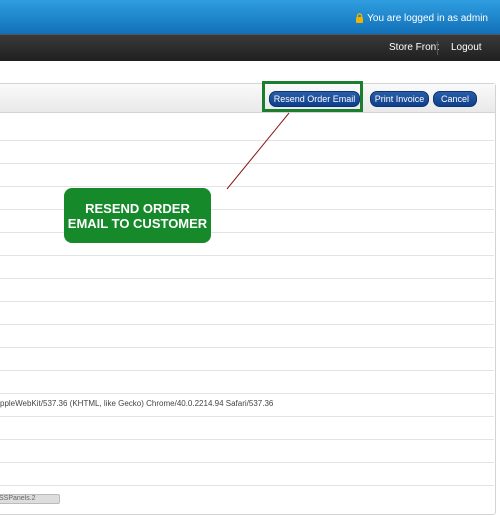 This screenshot has width=500, height=515. Describe the element at coordinates (137, 208) in the screenshot. I see `callout-line-1: RESEND ORDER` at that location.